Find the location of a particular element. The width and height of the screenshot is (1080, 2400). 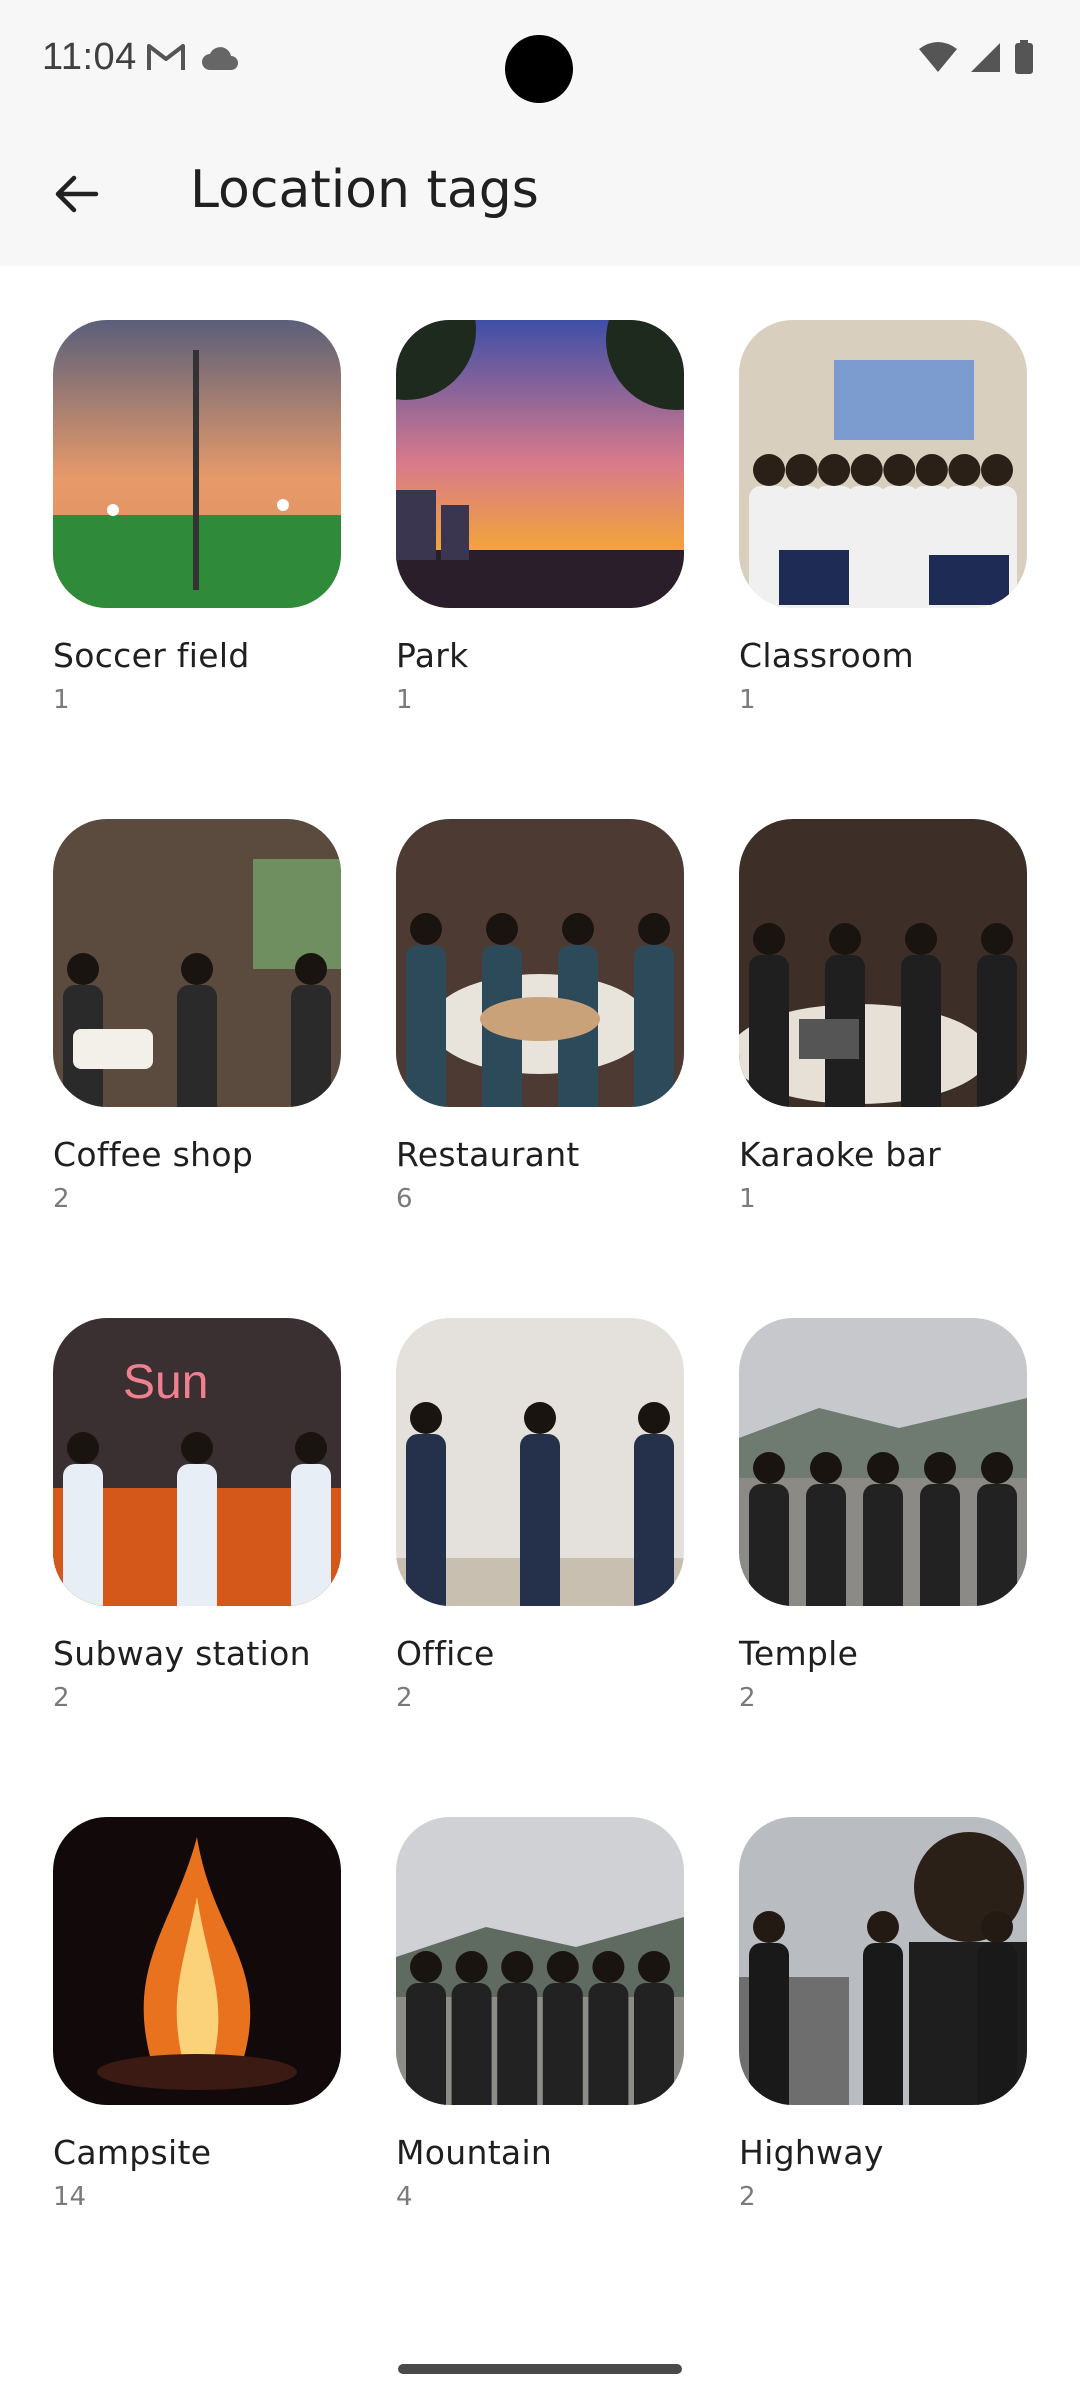

status-bar: 11:04 is located at coordinates (540, 60).